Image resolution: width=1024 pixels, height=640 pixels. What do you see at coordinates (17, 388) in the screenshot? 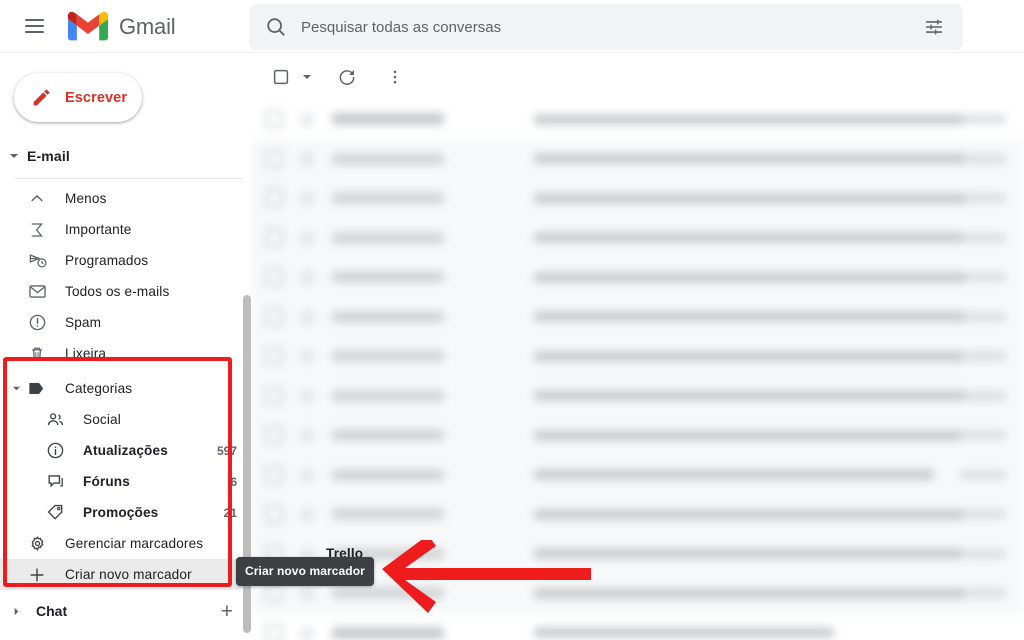
I see `caret-down-icon` at bounding box center [17, 388].